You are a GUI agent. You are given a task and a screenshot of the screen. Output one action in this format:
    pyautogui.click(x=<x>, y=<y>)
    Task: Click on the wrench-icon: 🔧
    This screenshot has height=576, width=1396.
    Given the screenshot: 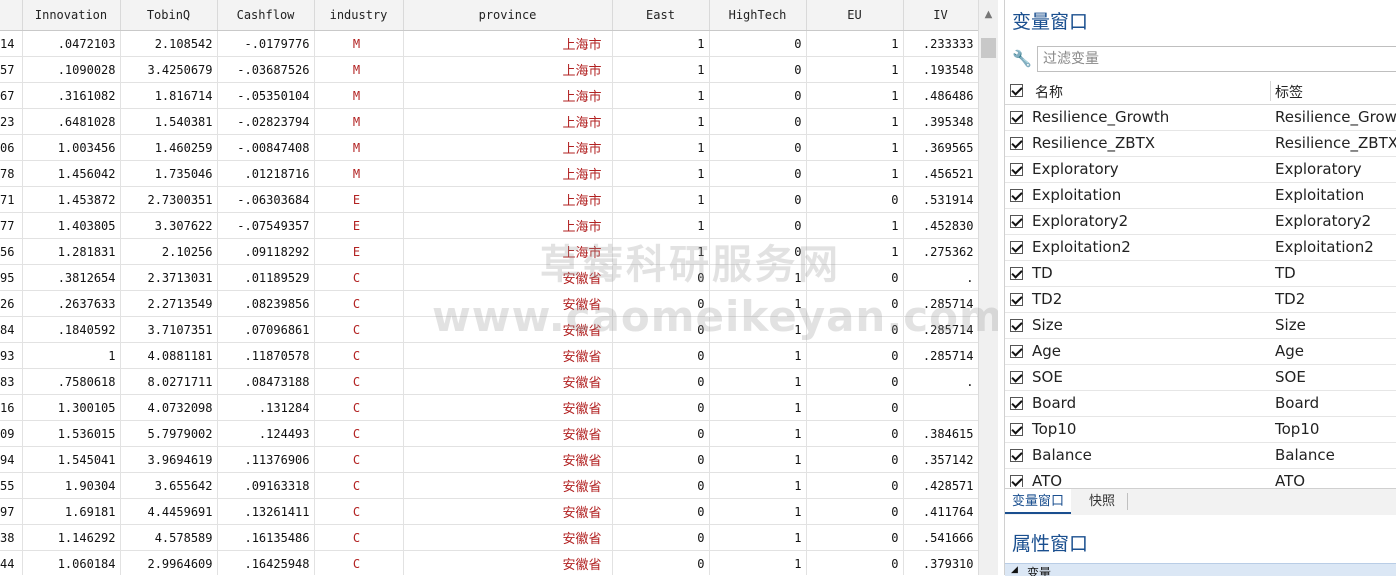 What is the action you would take?
    pyautogui.click(x=1022, y=59)
    